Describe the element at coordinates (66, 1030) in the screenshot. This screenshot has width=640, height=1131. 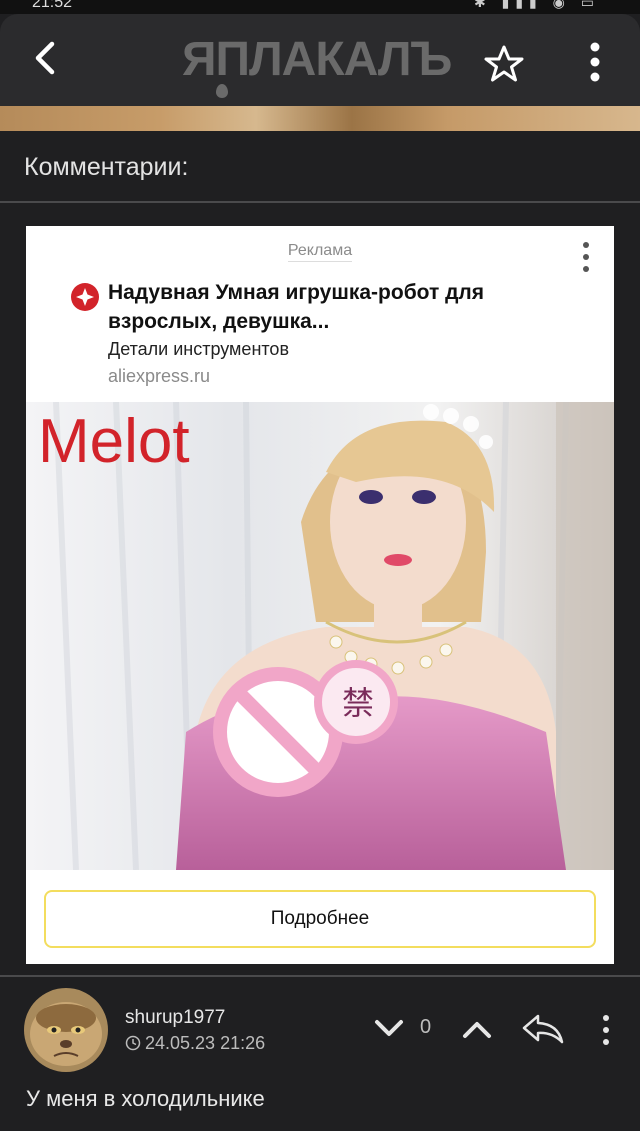
I see `avatar` at that location.